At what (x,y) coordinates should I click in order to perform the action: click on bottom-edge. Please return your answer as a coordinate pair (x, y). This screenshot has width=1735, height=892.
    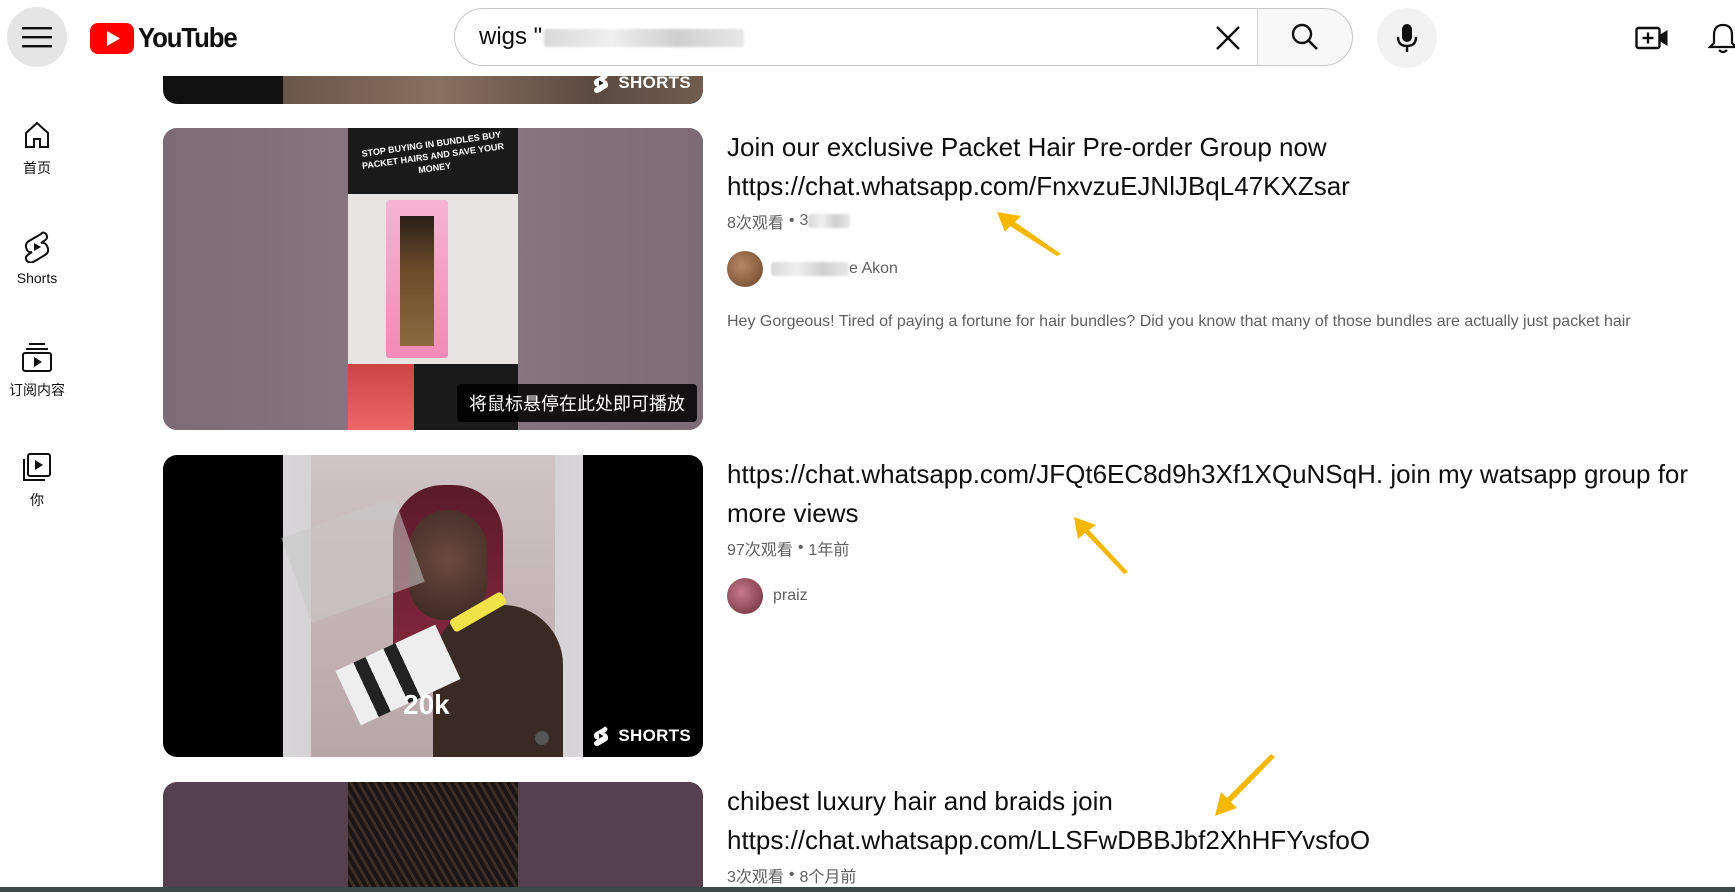
    Looking at the image, I should click on (867, 889).